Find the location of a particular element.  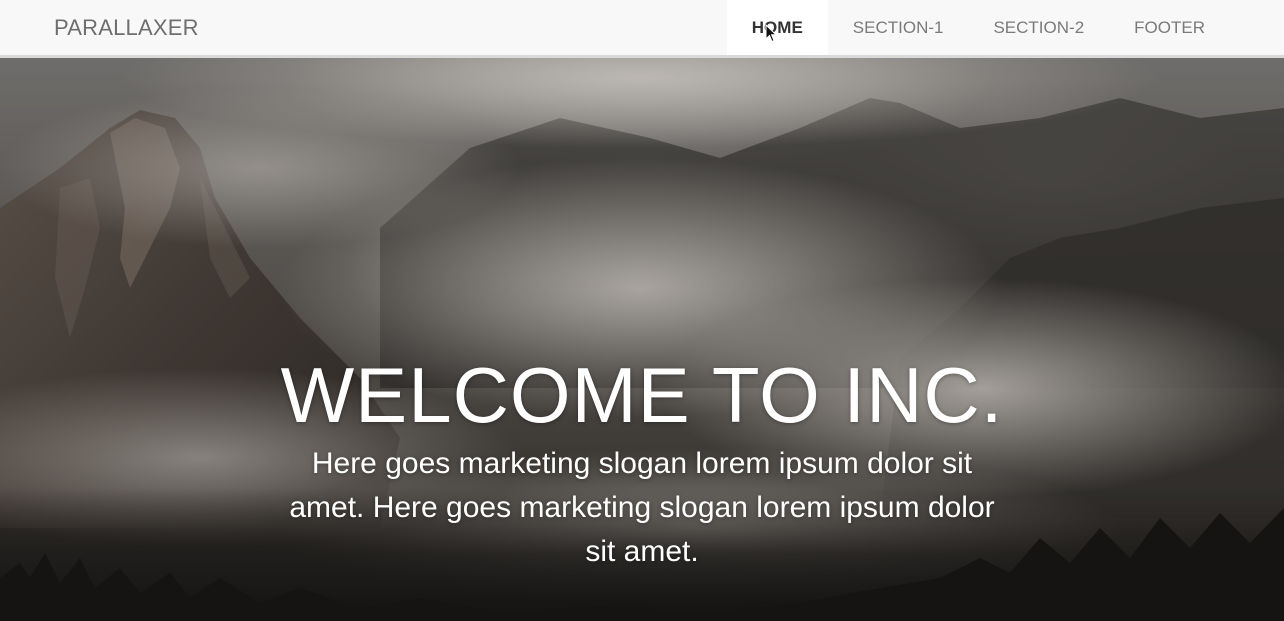

nav-item-label: FOOTER is located at coordinates (1169, 27).